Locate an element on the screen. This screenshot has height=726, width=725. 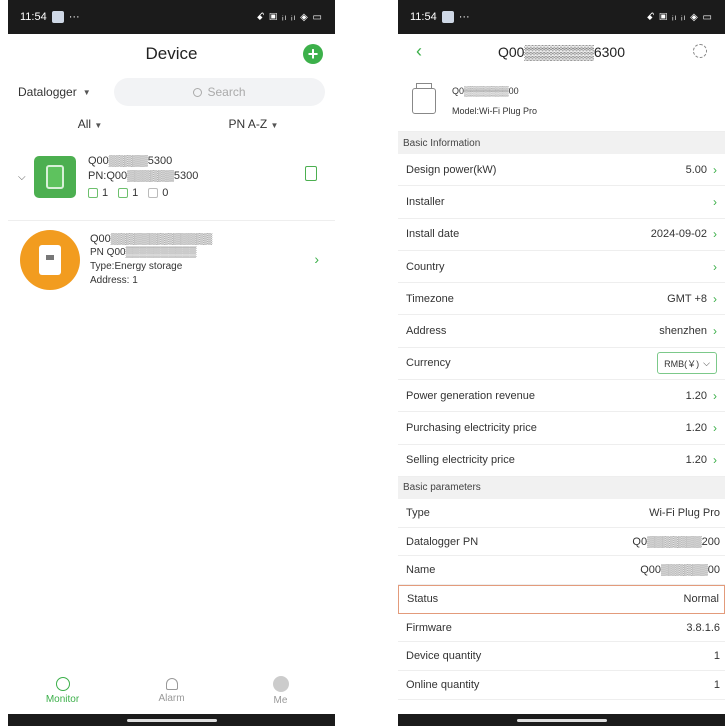
datalogger-label: Datalogger is located at coordinates (47, 92).